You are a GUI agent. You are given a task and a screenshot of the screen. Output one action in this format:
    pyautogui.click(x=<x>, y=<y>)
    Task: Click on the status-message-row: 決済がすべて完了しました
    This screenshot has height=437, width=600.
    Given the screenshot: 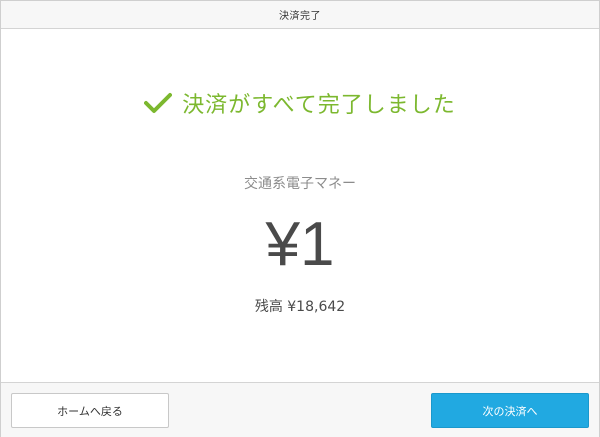 What is the action you would take?
    pyautogui.click(x=300, y=103)
    